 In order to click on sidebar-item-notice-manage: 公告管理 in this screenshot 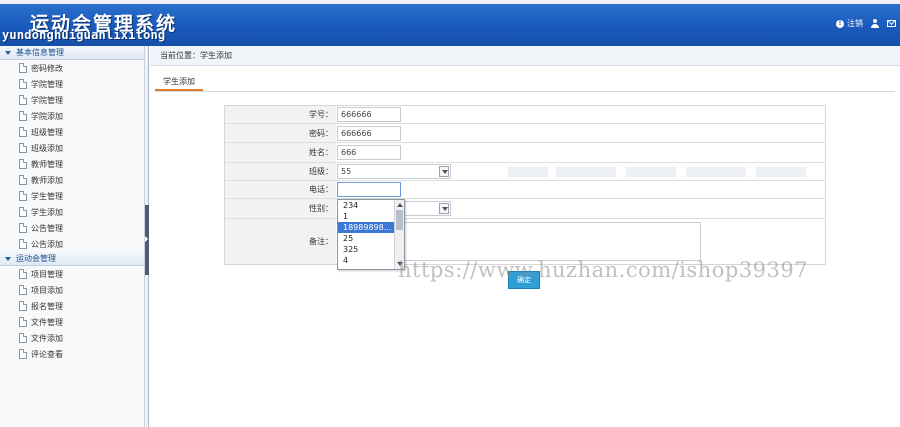, I will do `click(72, 228)`.